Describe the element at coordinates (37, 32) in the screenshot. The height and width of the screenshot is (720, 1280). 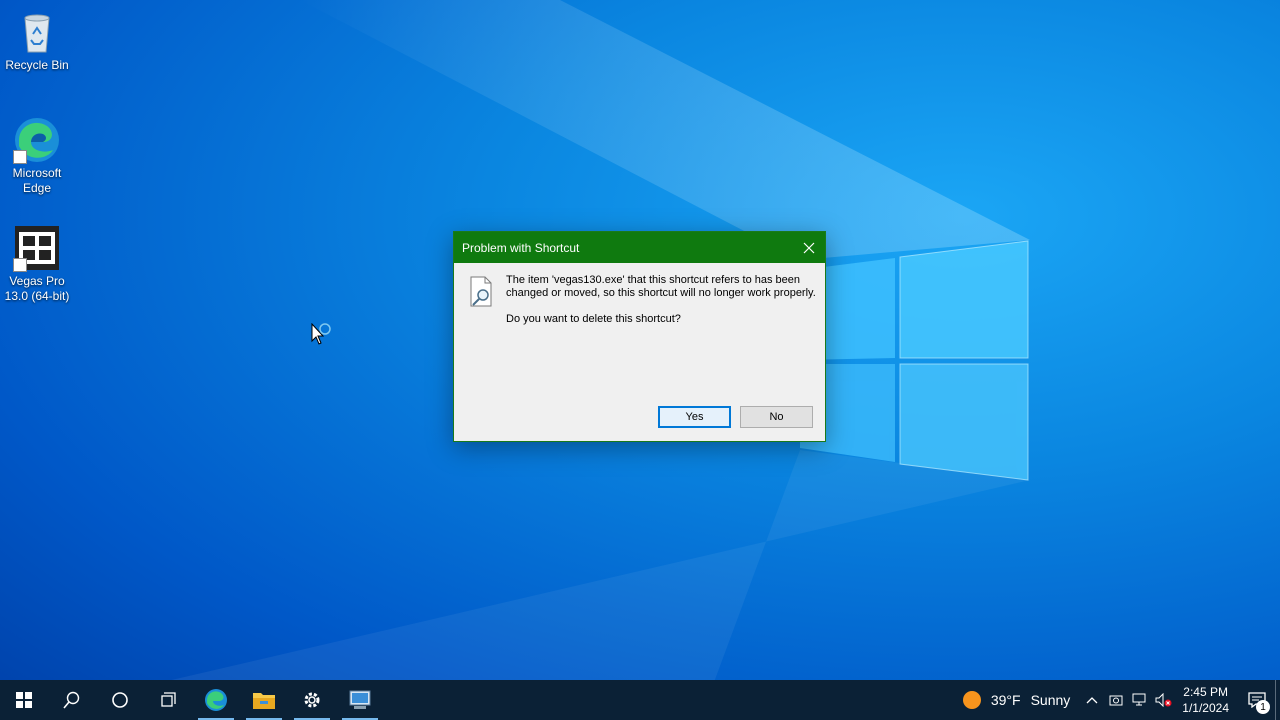
I see `recycle-bin-icon` at that location.